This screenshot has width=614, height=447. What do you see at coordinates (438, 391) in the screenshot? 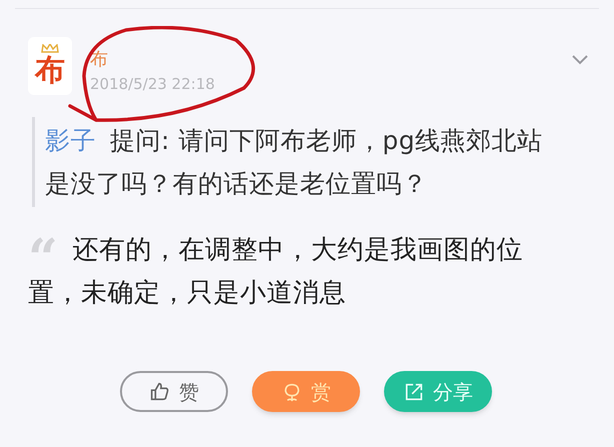
I see `share-button: 分享` at bounding box center [438, 391].